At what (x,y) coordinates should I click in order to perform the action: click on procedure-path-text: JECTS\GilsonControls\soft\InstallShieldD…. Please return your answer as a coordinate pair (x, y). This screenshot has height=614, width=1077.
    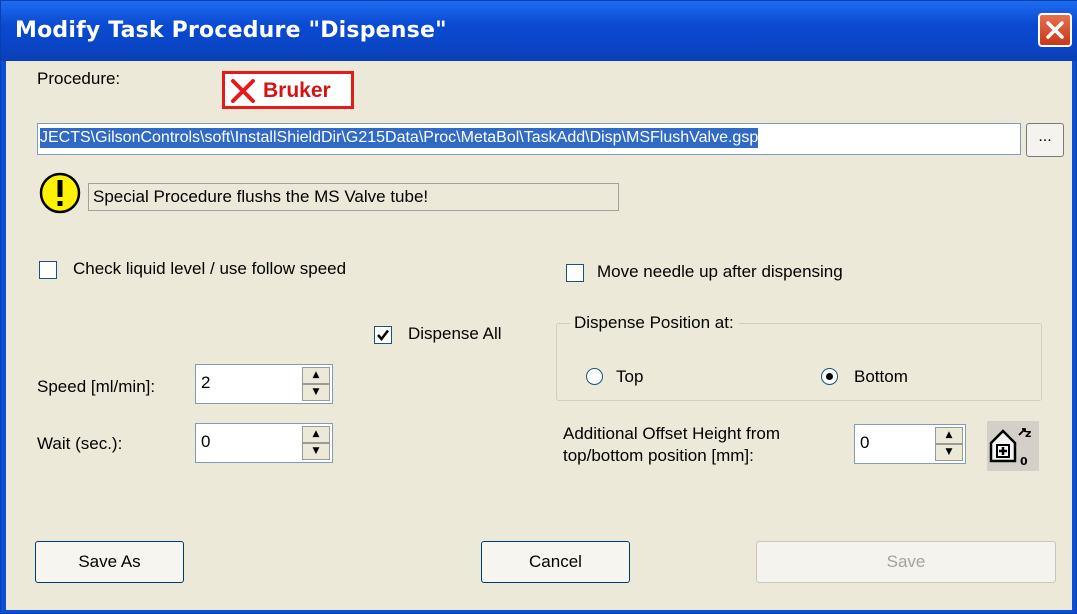
    Looking at the image, I should click on (399, 138).